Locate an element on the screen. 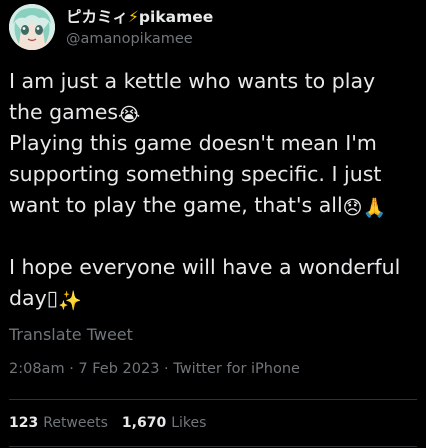  retweets-count: 123 is located at coordinates (24, 423).